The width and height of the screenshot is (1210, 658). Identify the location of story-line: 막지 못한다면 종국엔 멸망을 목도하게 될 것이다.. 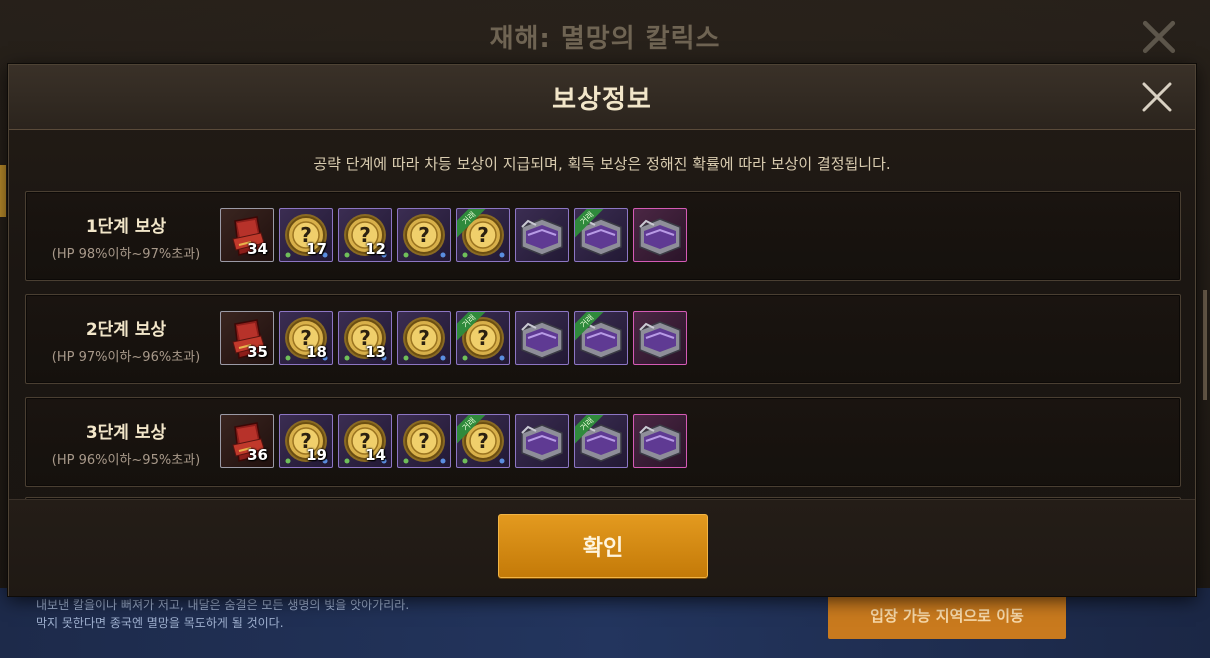
(160, 623).